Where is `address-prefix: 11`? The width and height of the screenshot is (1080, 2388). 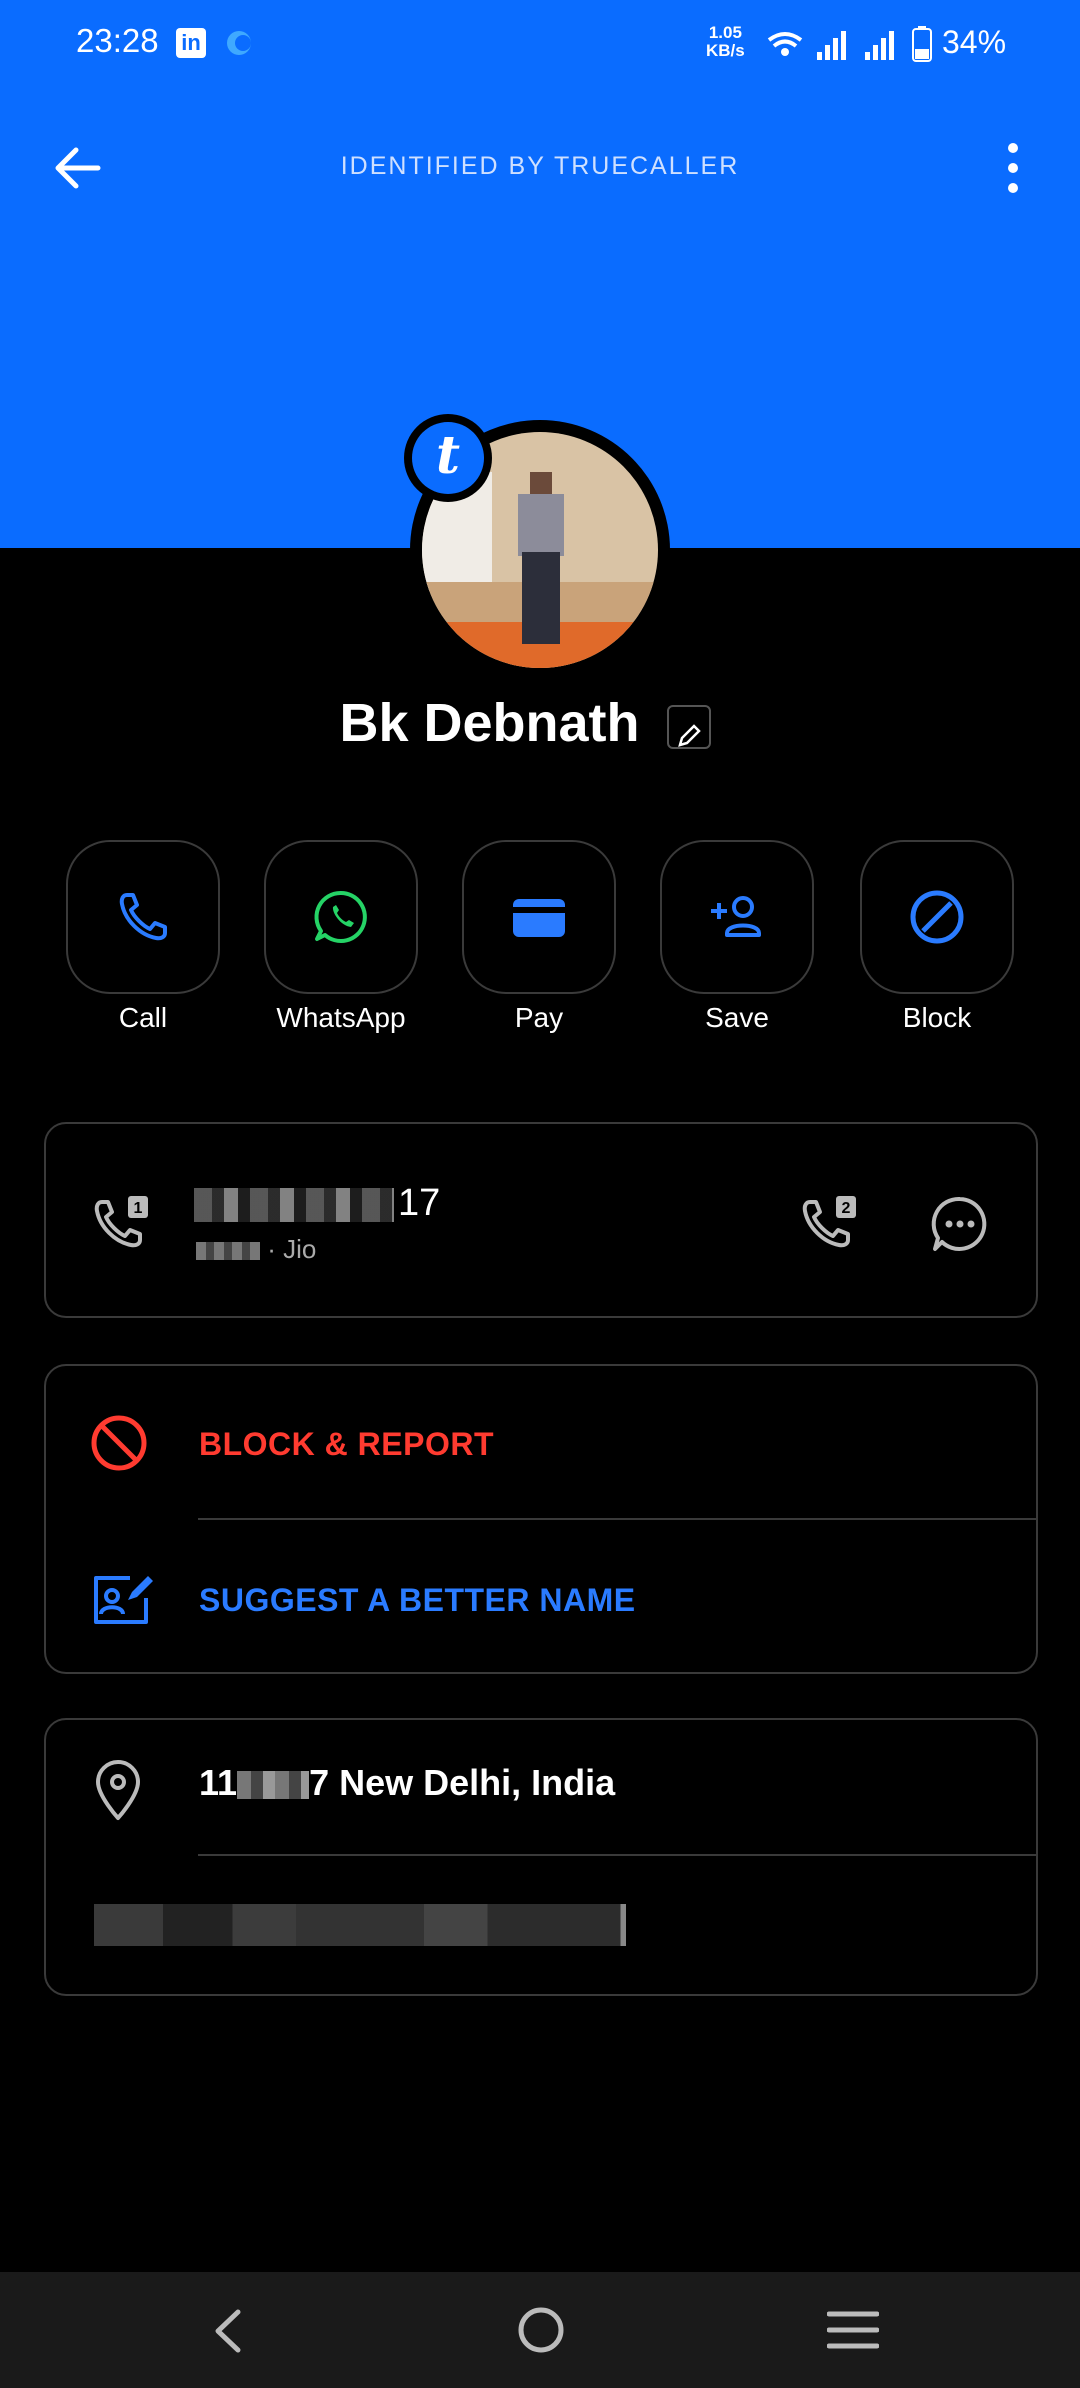
address-prefix: 11 is located at coordinates (218, 1782).